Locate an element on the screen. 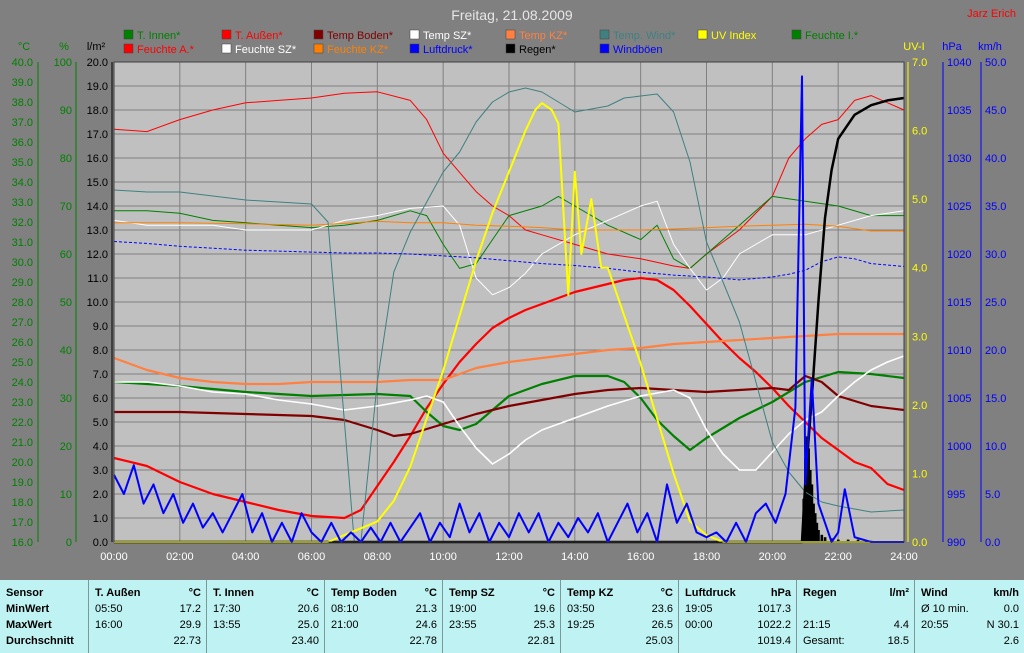 The height and width of the screenshot is (653, 1024). tick-label-humid: 30 is located at coordinates (66, 399).